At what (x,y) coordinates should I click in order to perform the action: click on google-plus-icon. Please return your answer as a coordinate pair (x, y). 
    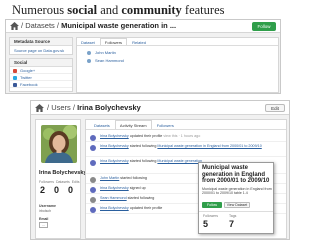
    Looking at the image, I should click on (15, 70).